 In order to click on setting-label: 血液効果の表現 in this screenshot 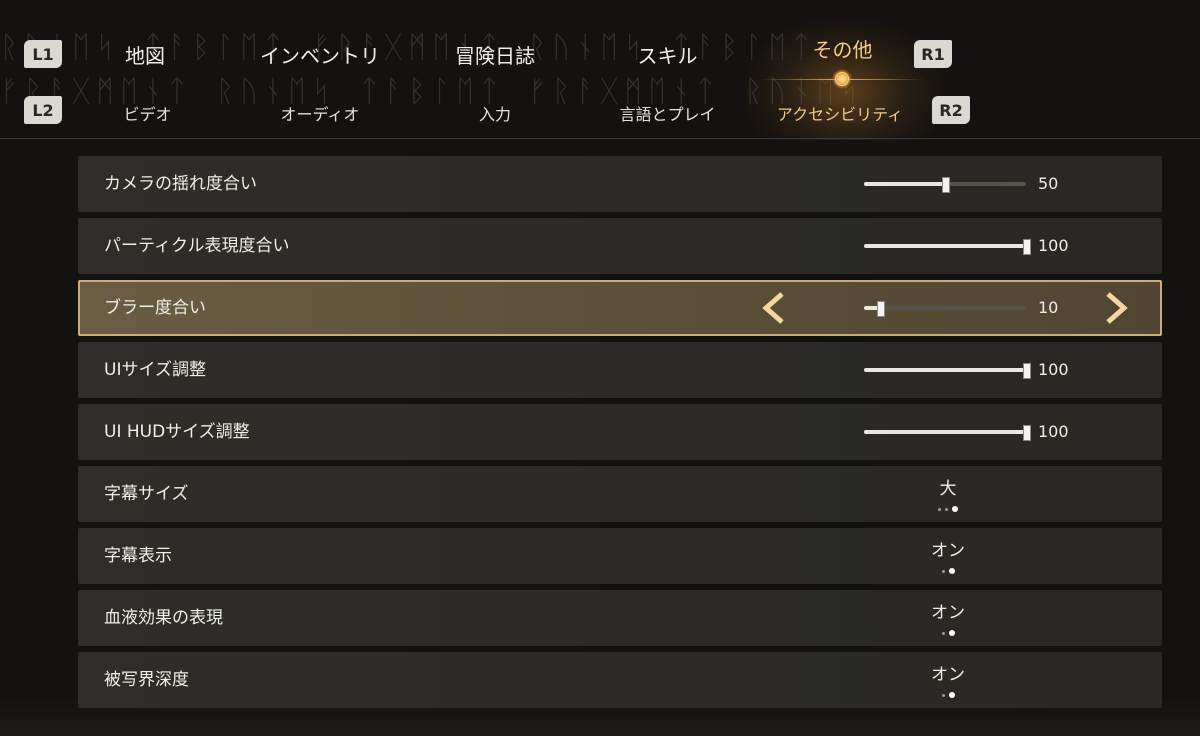, I will do `click(163, 618)`.